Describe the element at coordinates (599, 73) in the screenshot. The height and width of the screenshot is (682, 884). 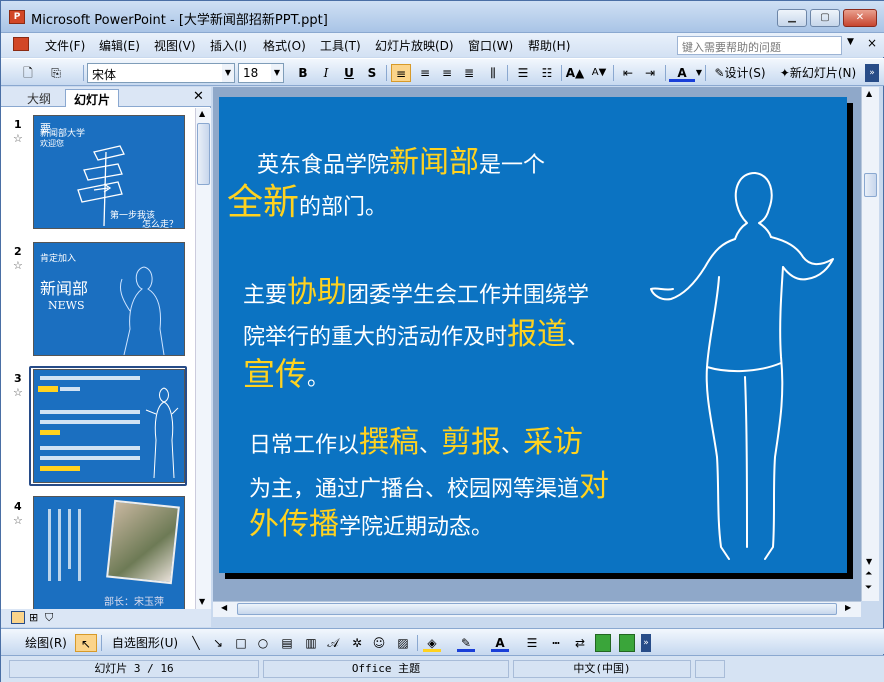
I see `decrease-font-icon: A▼` at that location.